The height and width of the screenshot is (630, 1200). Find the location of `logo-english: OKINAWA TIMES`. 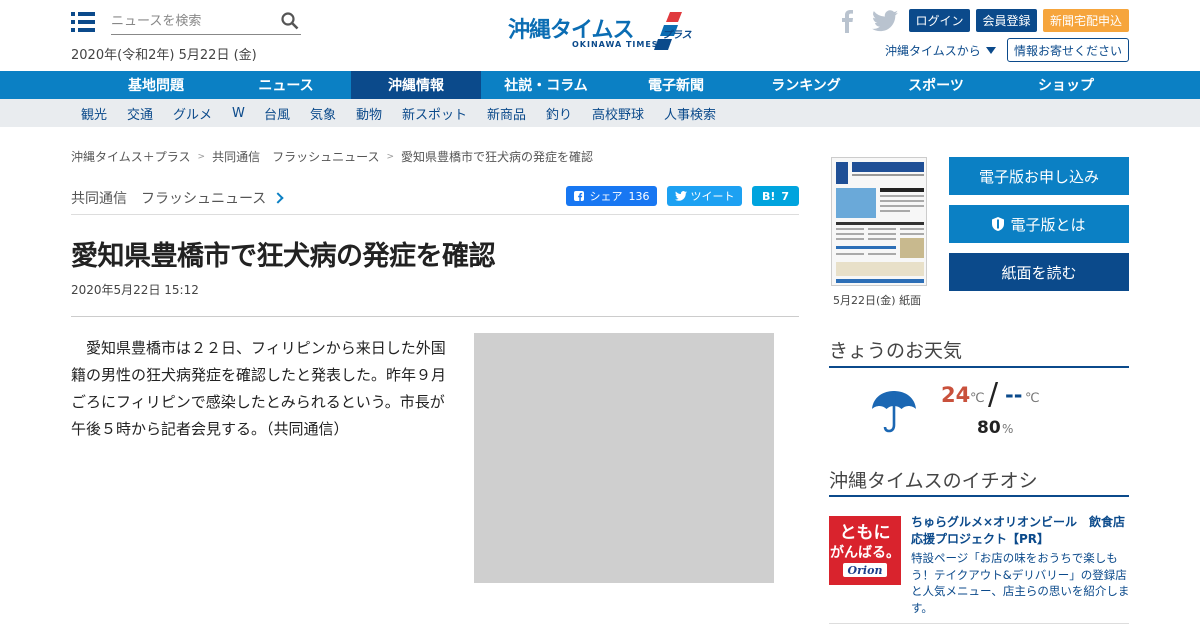

logo-english: OKINAWA TIMES is located at coordinates (615, 44).